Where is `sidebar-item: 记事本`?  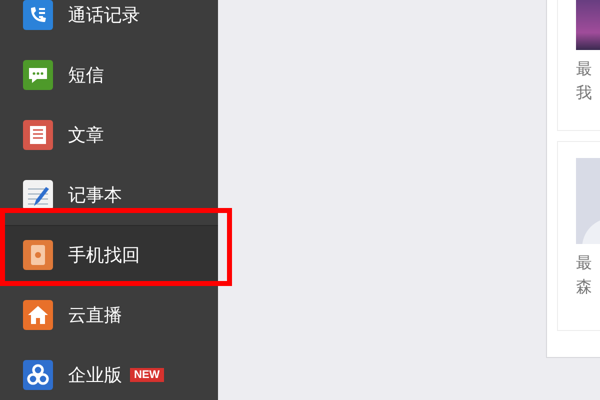 sidebar-item: 记事本 is located at coordinates (109, 195).